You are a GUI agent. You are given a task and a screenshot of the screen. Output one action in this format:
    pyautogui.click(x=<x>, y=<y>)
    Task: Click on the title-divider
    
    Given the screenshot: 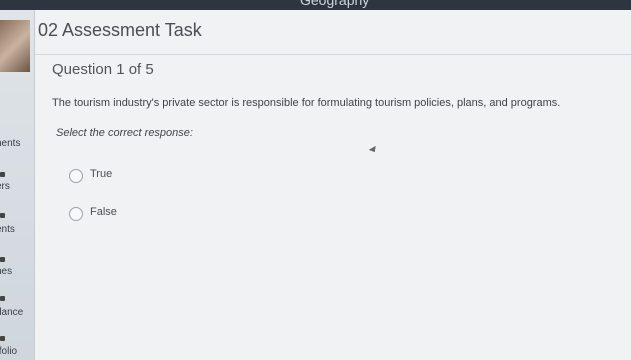 What is the action you would take?
    pyautogui.click(x=333, y=54)
    